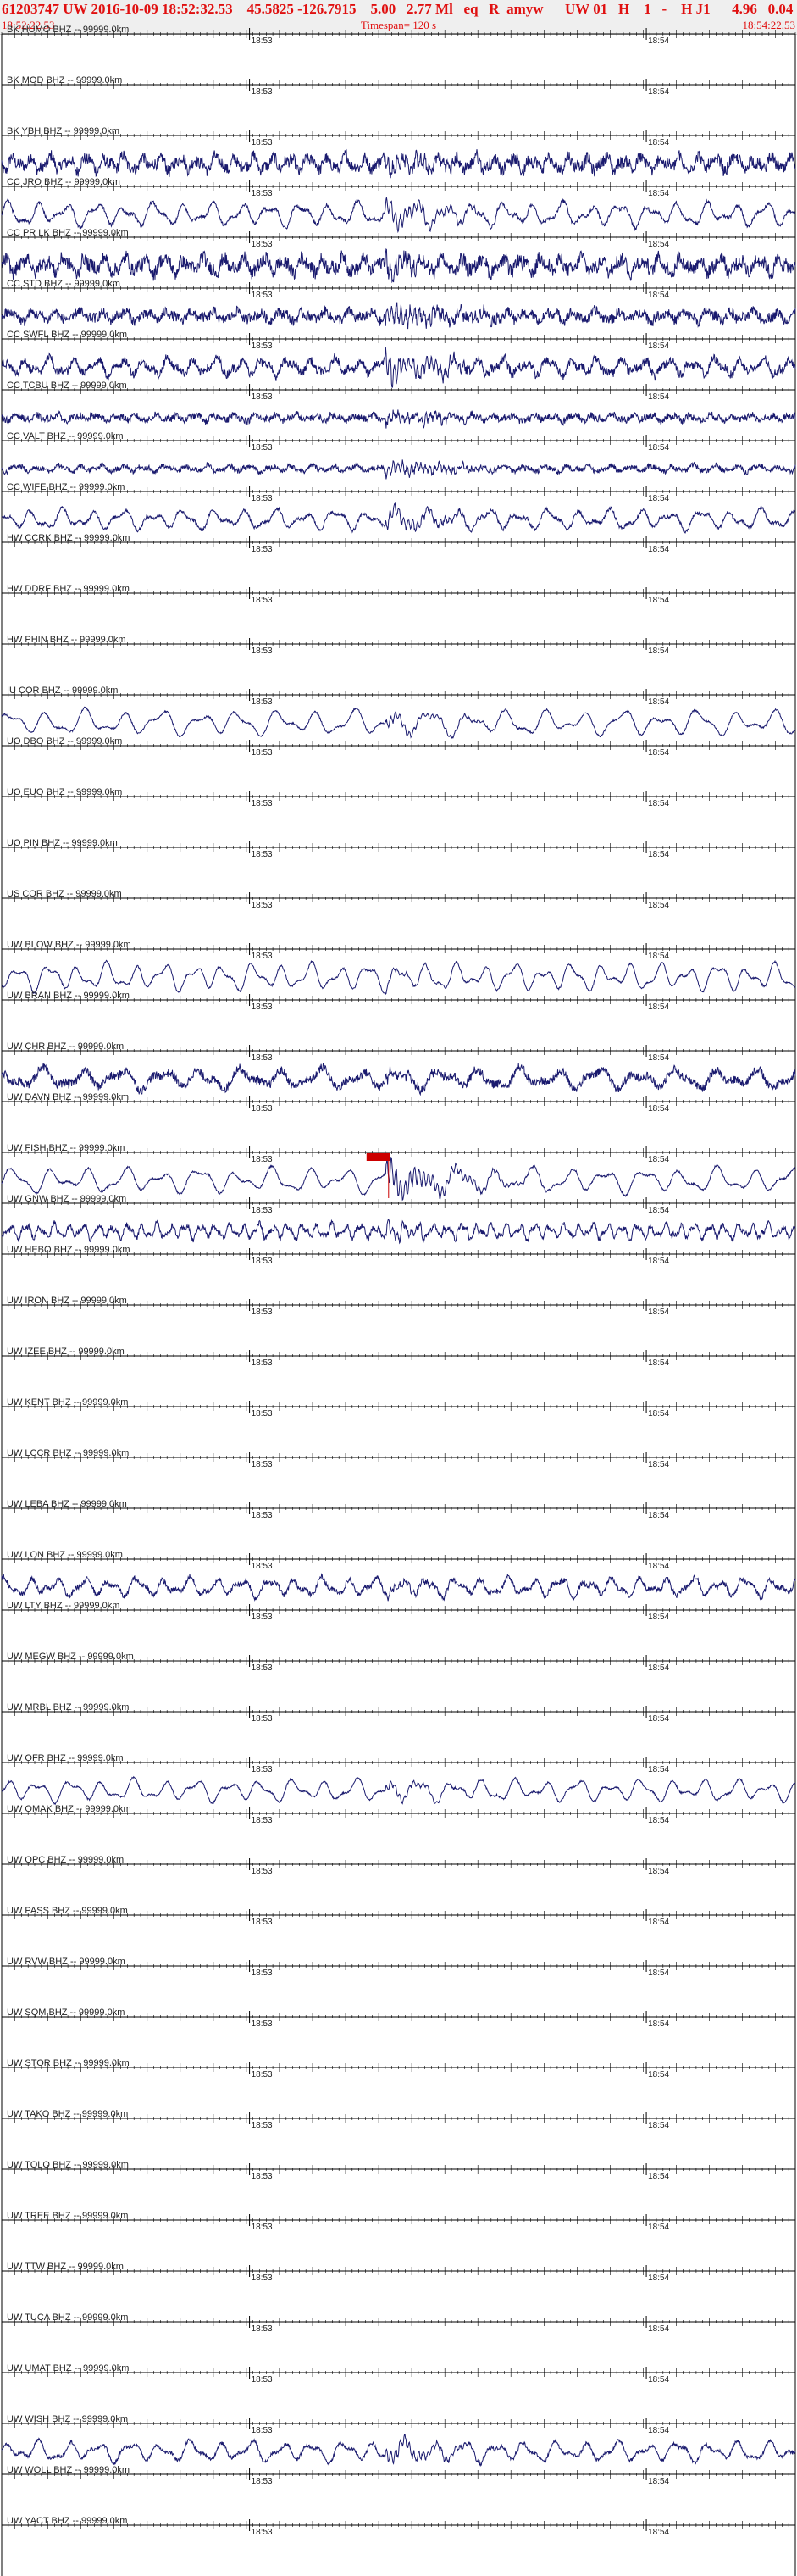 The height and width of the screenshot is (2576, 797). I want to click on channel-panel: 18:53 18:54 BK YBH BHZ -- 99999.0km, so click(398, 152).